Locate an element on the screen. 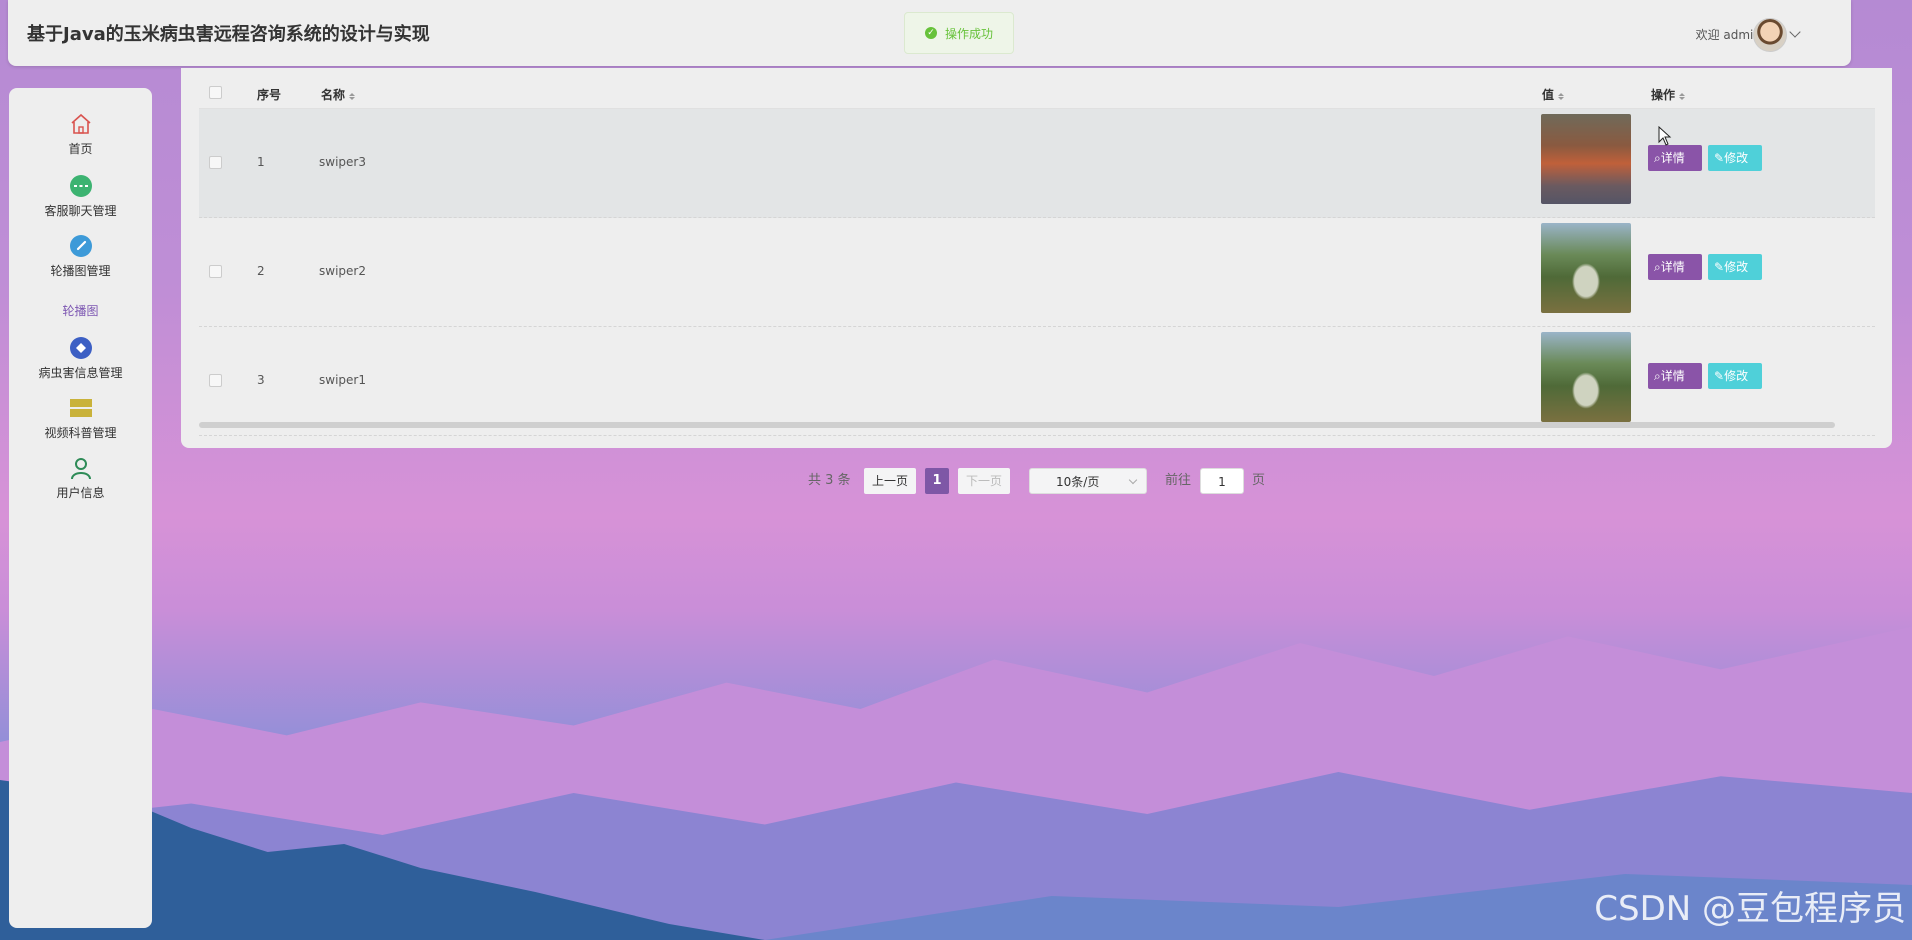  select-all-checkbox is located at coordinates (215, 92).